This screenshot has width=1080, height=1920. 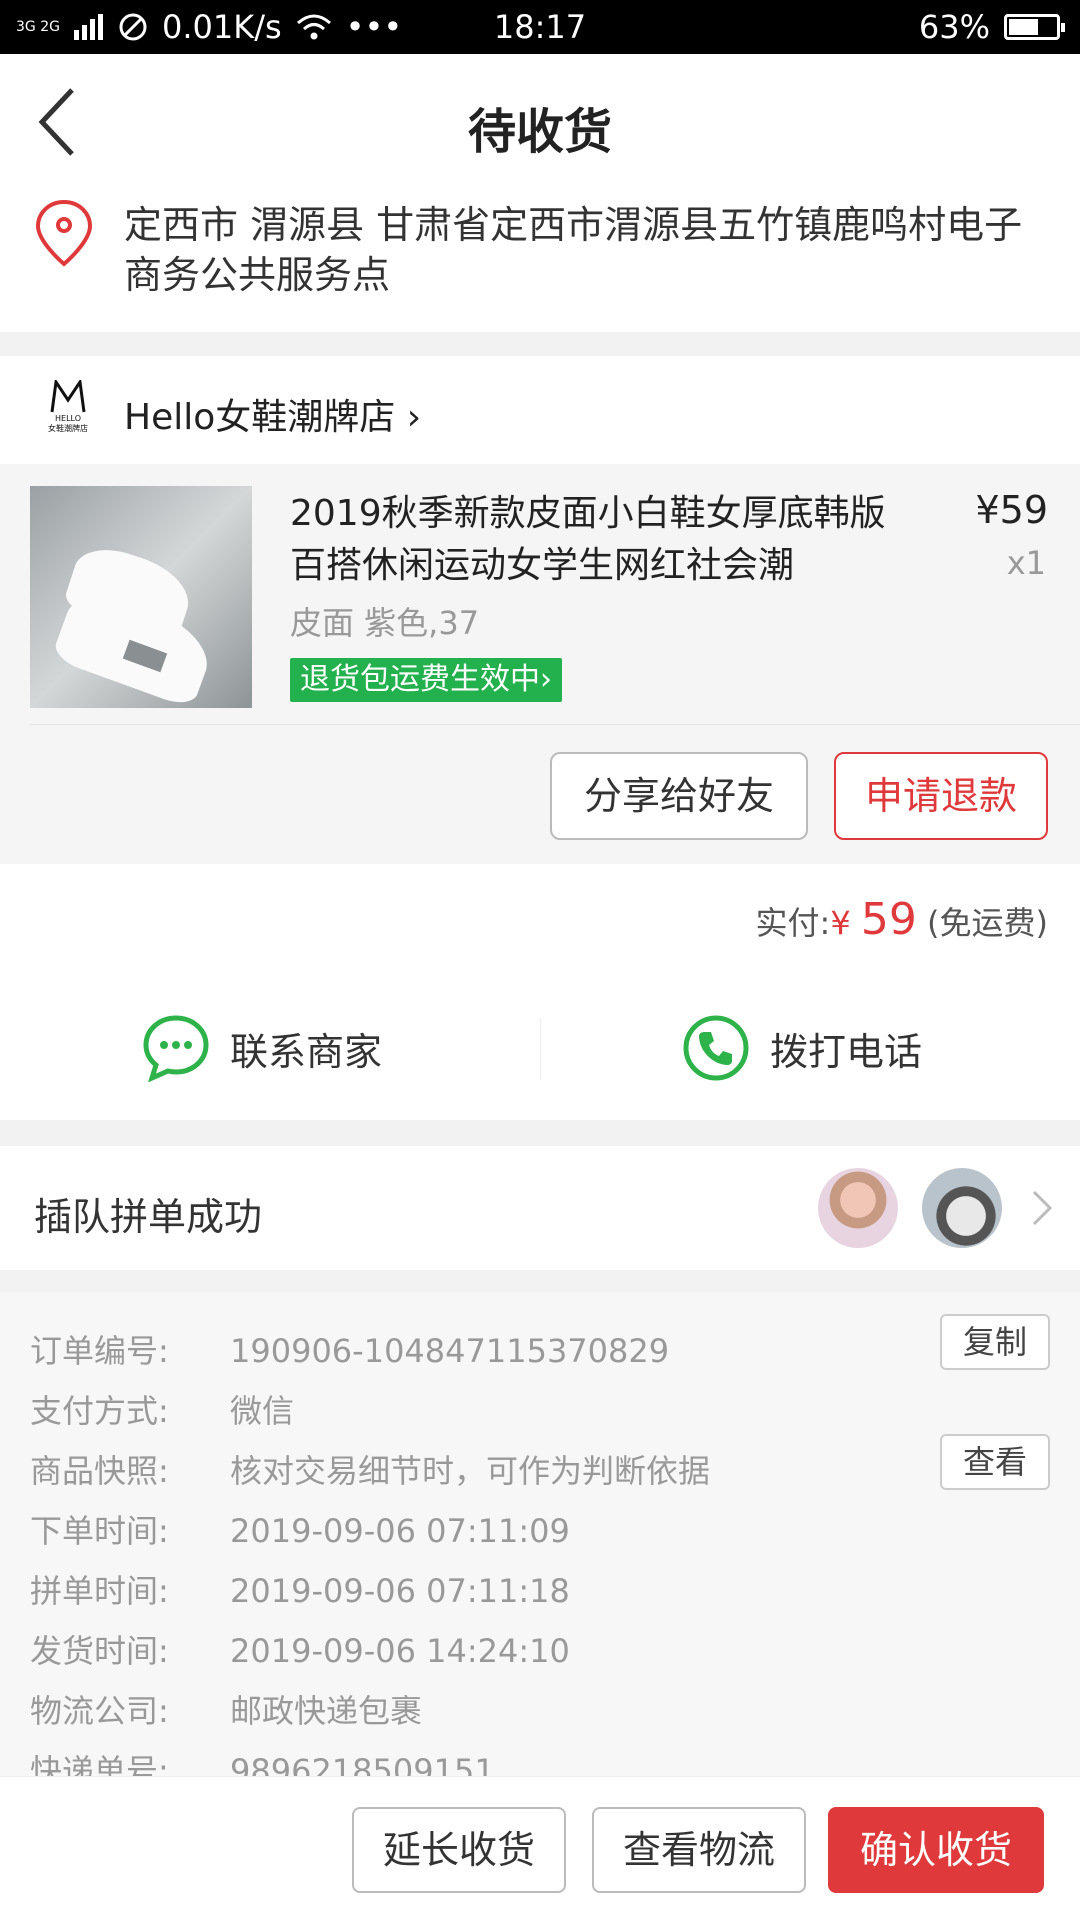 I want to click on battery-icon, so click(x=1034, y=27).